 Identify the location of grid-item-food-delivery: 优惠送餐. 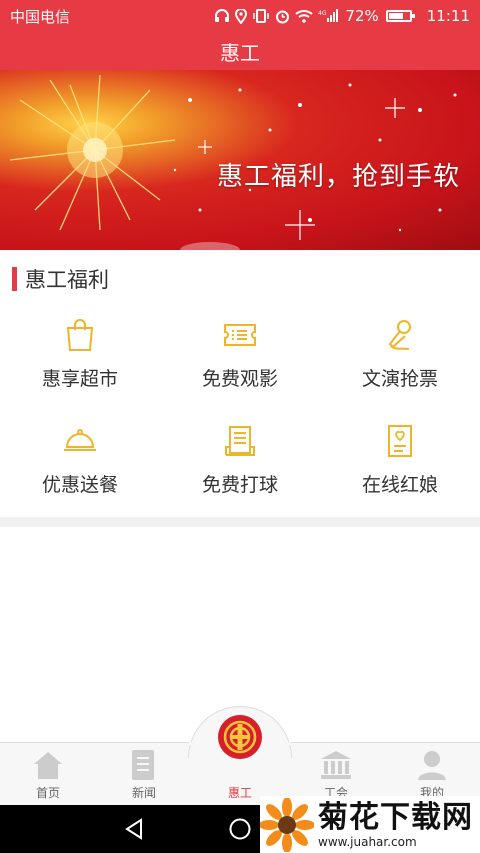
(80, 474).